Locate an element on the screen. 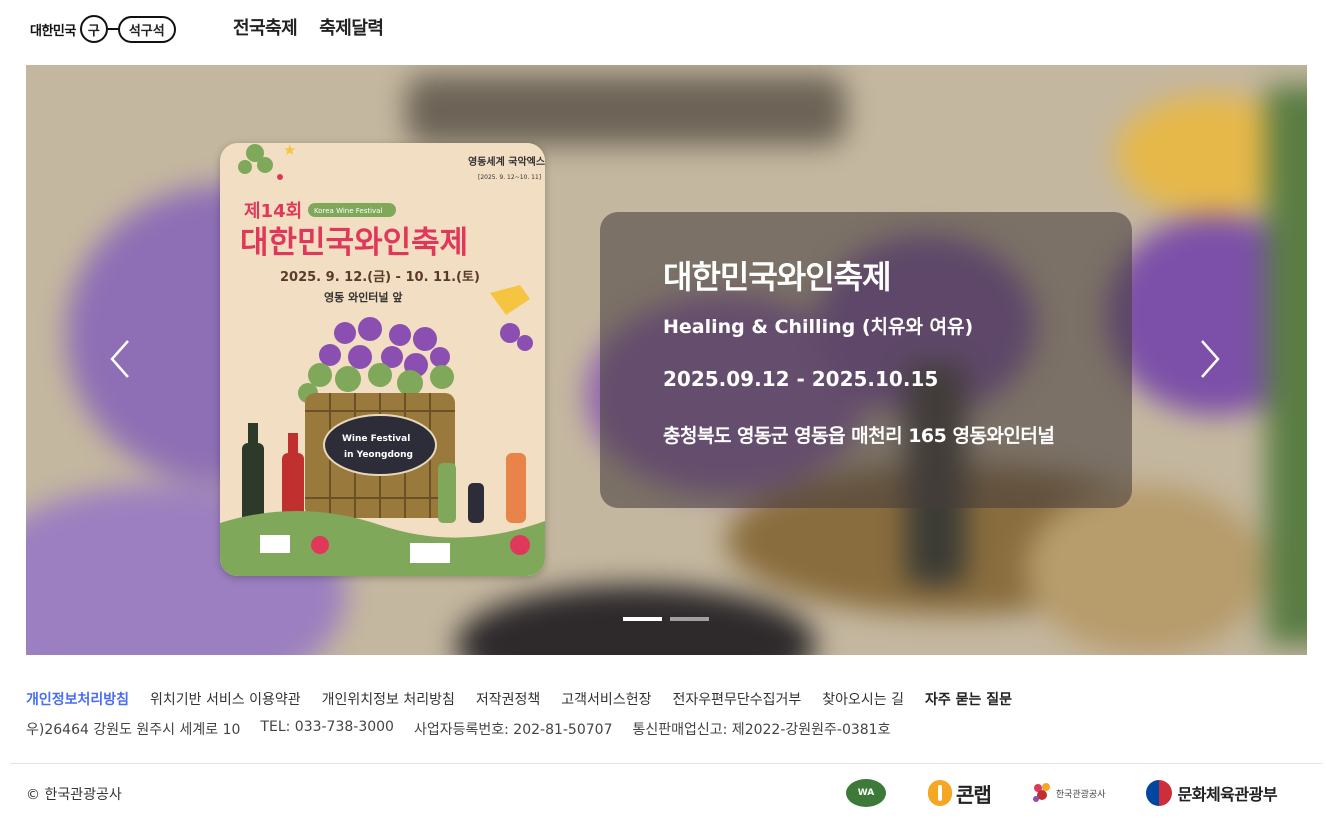  site-logo: 대한민국 구 석구석 is located at coordinates (103, 29).